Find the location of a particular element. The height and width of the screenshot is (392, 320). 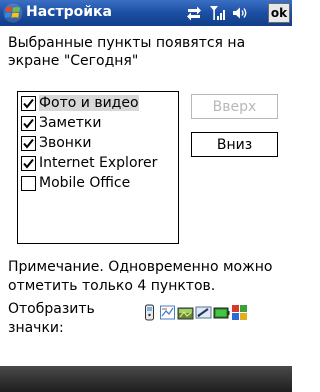

list-item-photo-video: Фото и видео is located at coordinates (81, 103).